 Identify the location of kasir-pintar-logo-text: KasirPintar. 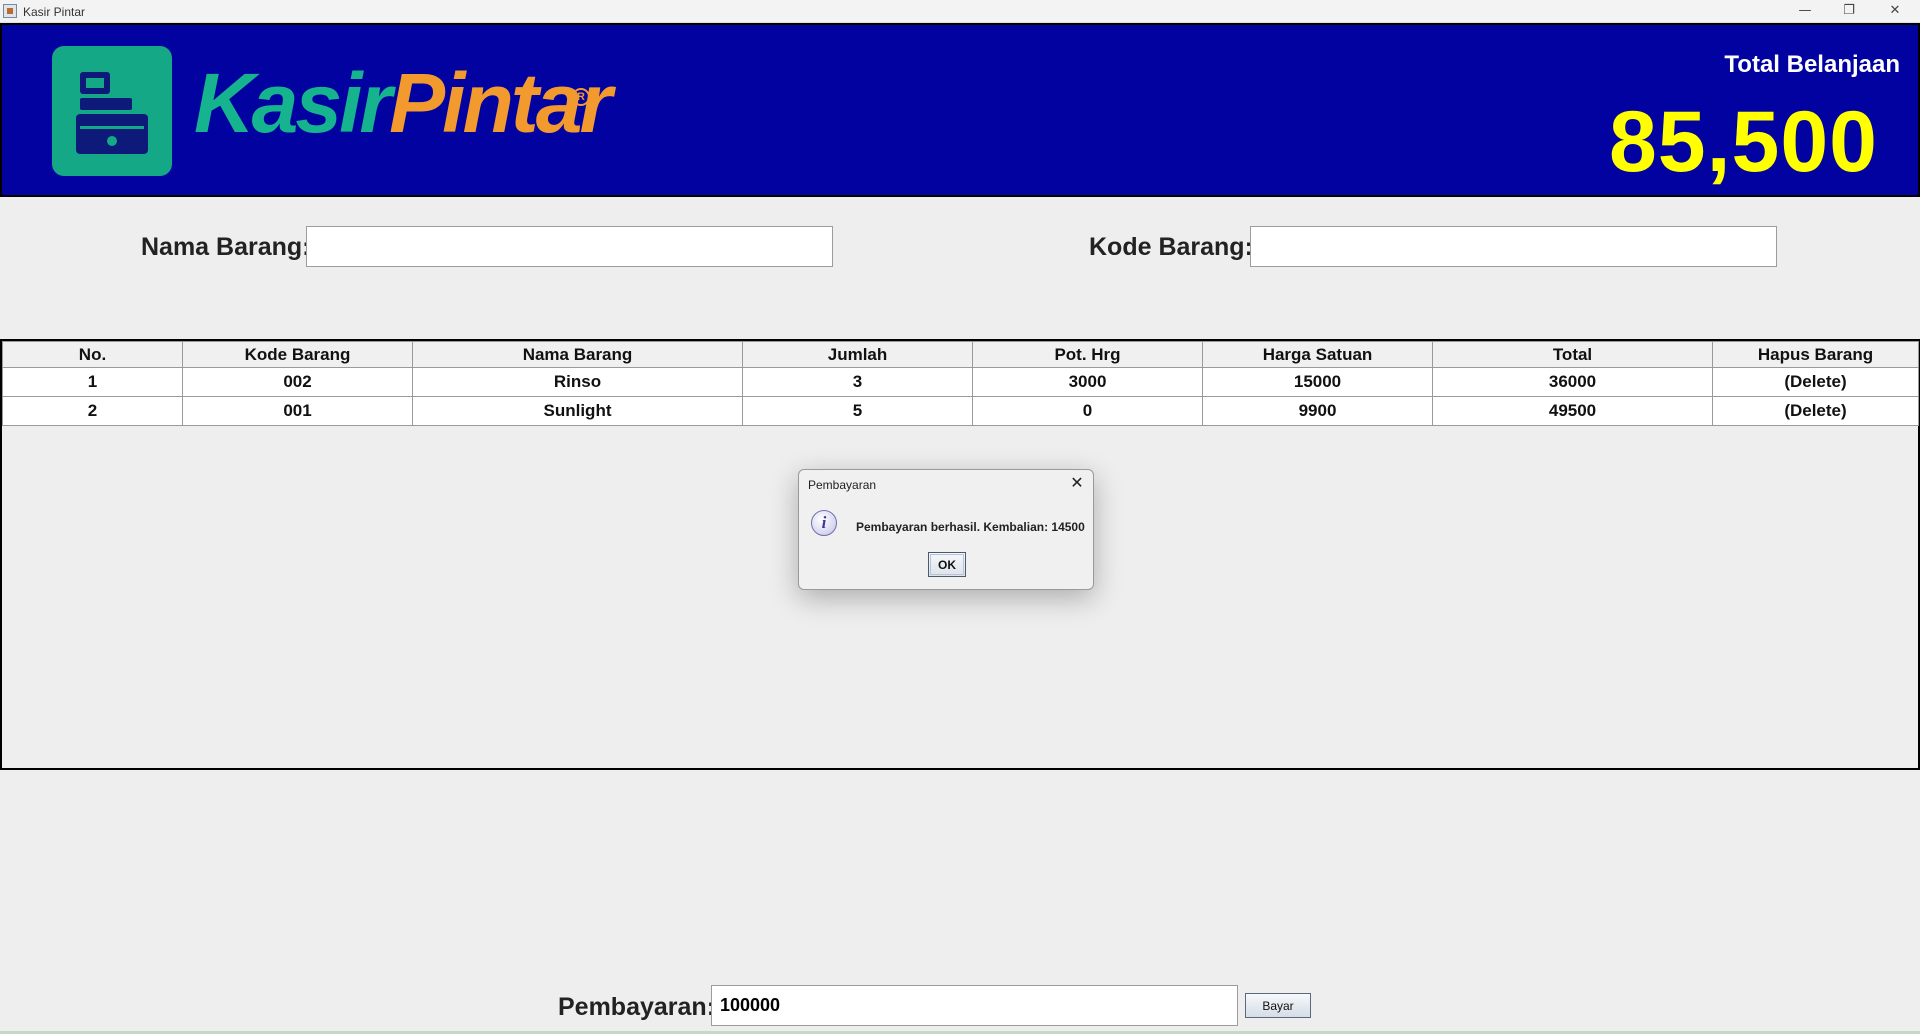
(403, 103).